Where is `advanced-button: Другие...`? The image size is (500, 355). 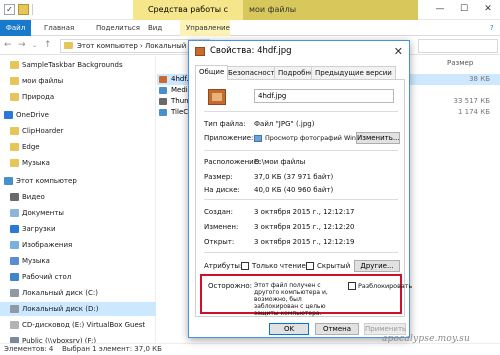
advanced-button: Другие... is located at coordinates (377, 266).